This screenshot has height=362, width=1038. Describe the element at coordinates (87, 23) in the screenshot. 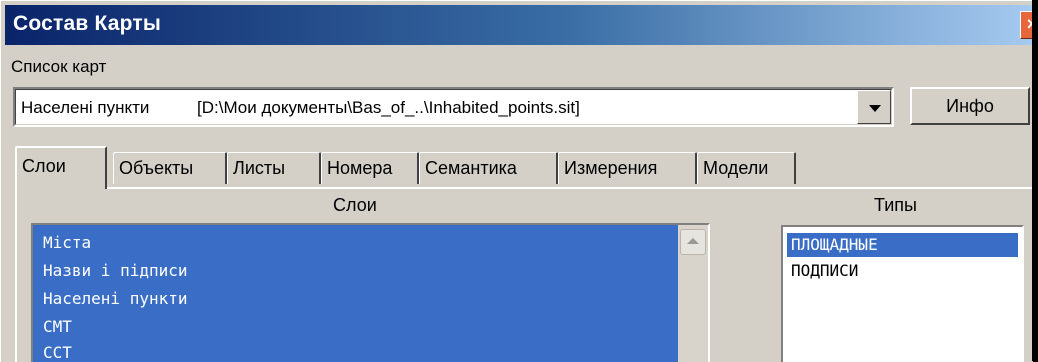

I see `window-title: Состав Карты` at that location.